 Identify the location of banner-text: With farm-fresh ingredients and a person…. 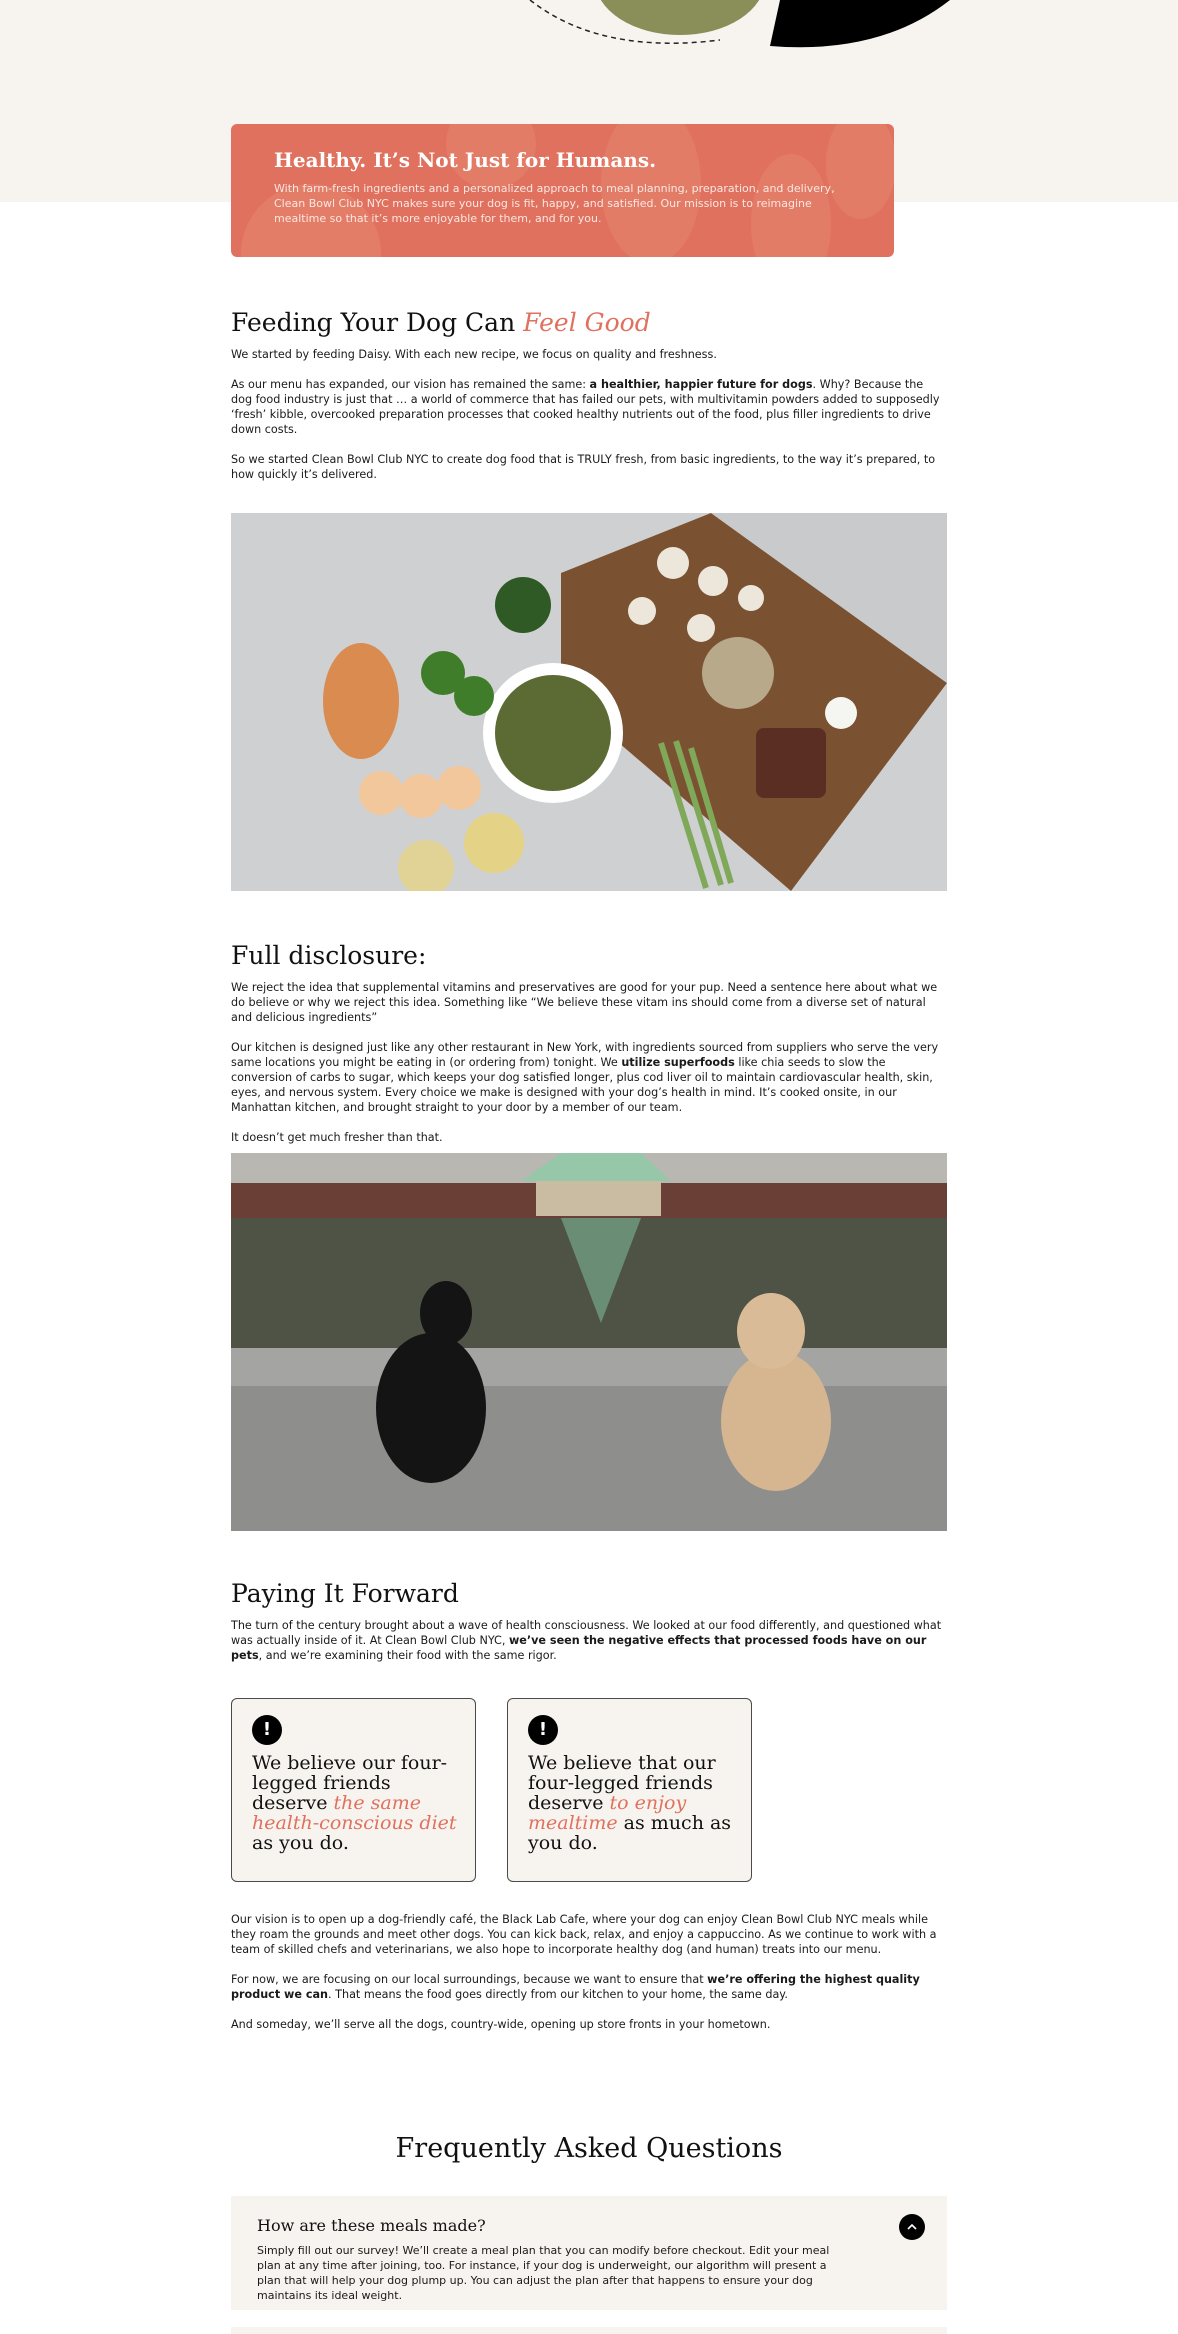
(554, 203).